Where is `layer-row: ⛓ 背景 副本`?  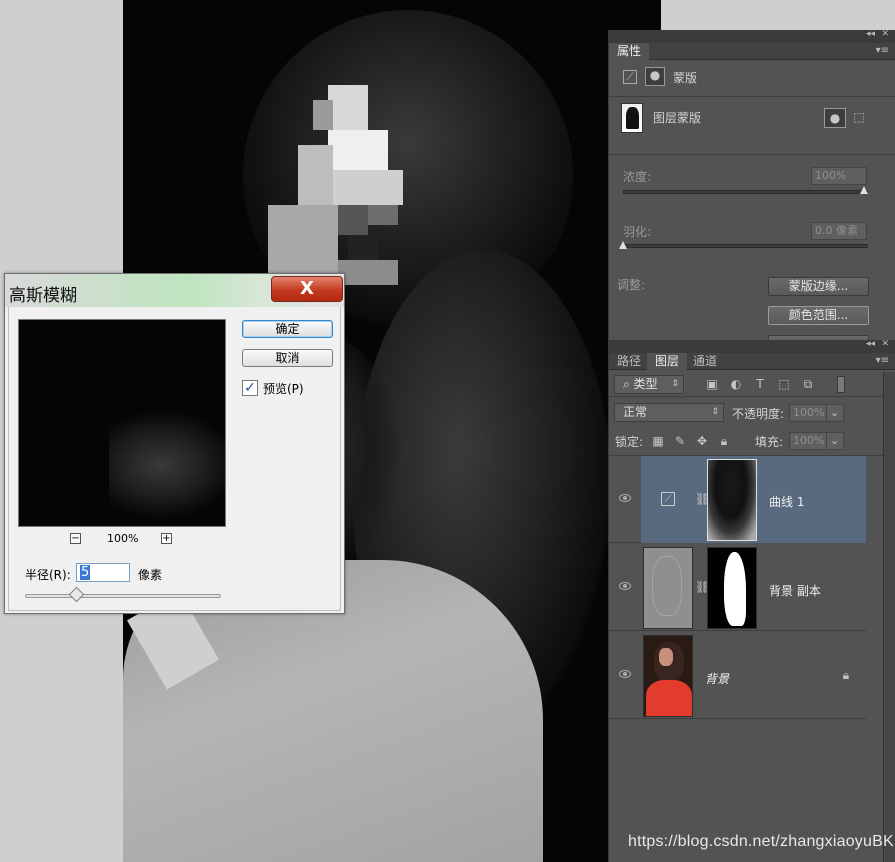 layer-row: ⛓ 背景 副本 is located at coordinates (737, 587).